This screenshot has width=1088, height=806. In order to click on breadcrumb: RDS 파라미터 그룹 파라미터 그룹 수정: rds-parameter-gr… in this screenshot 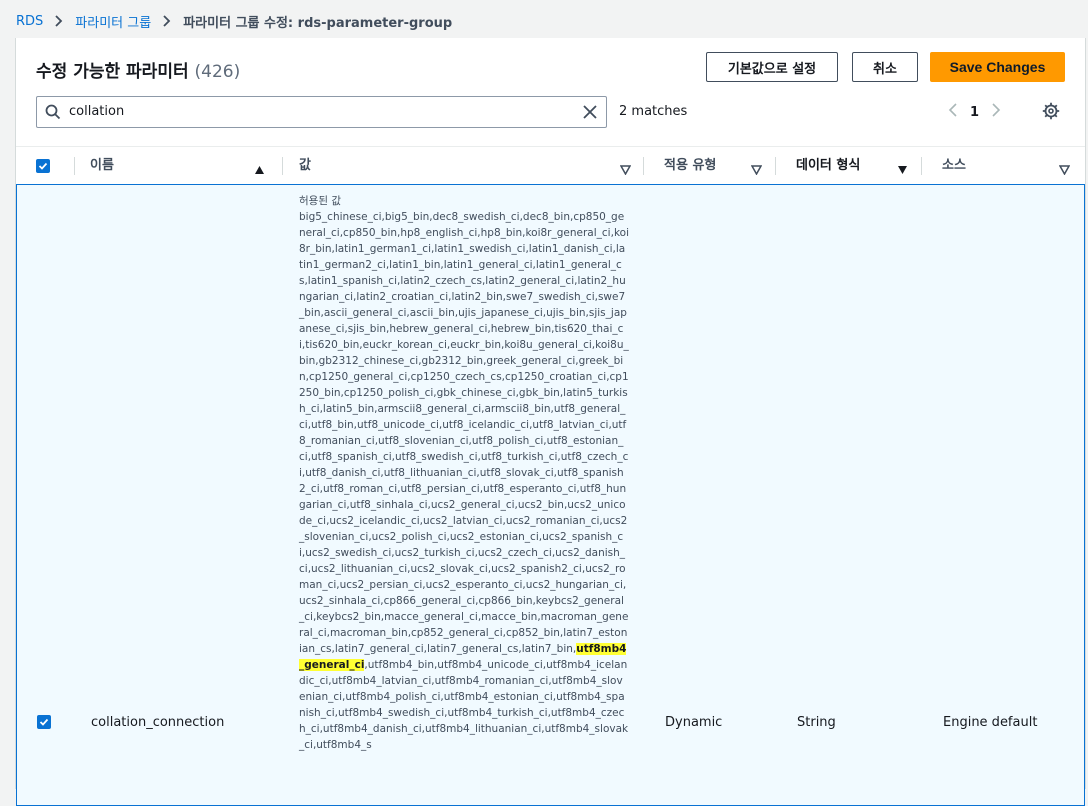, I will do `click(234, 21)`.